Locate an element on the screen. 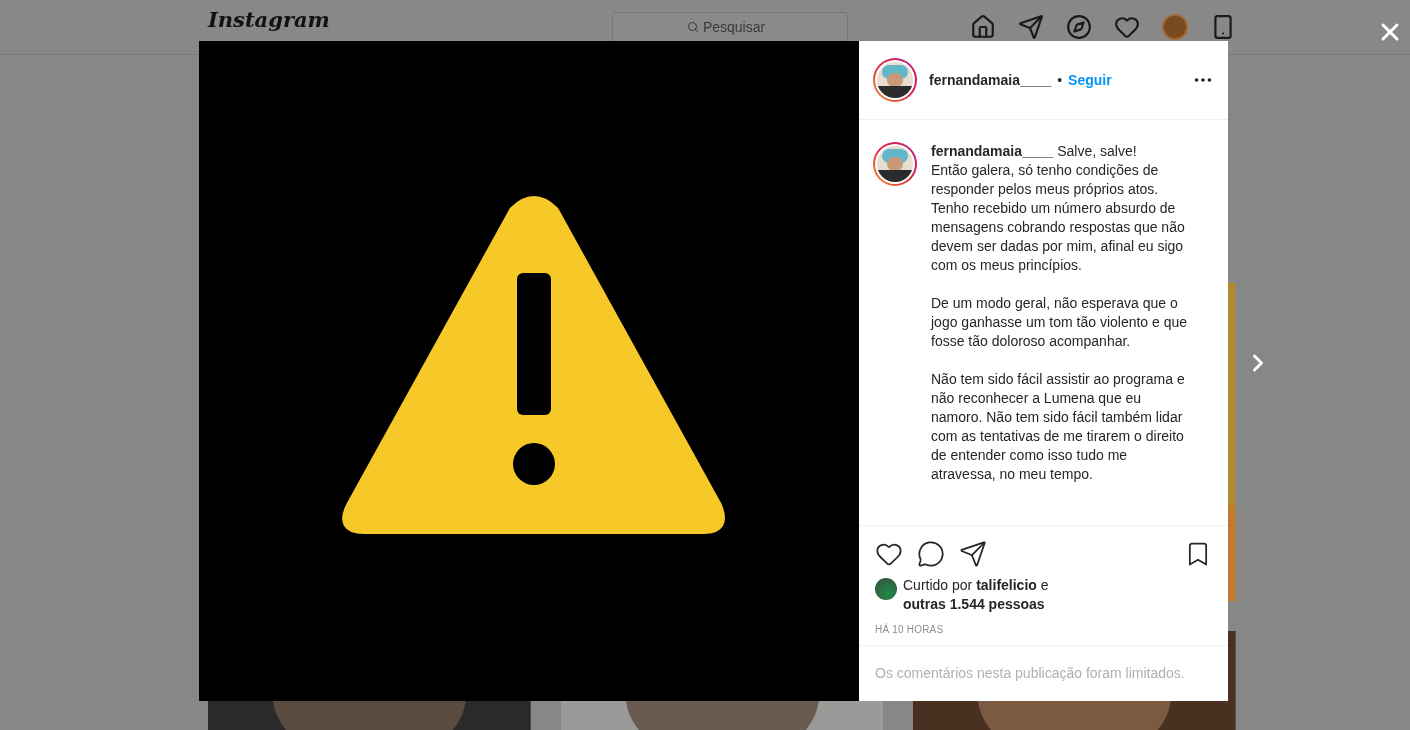  liker-avatar is located at coordinates (886, 589).